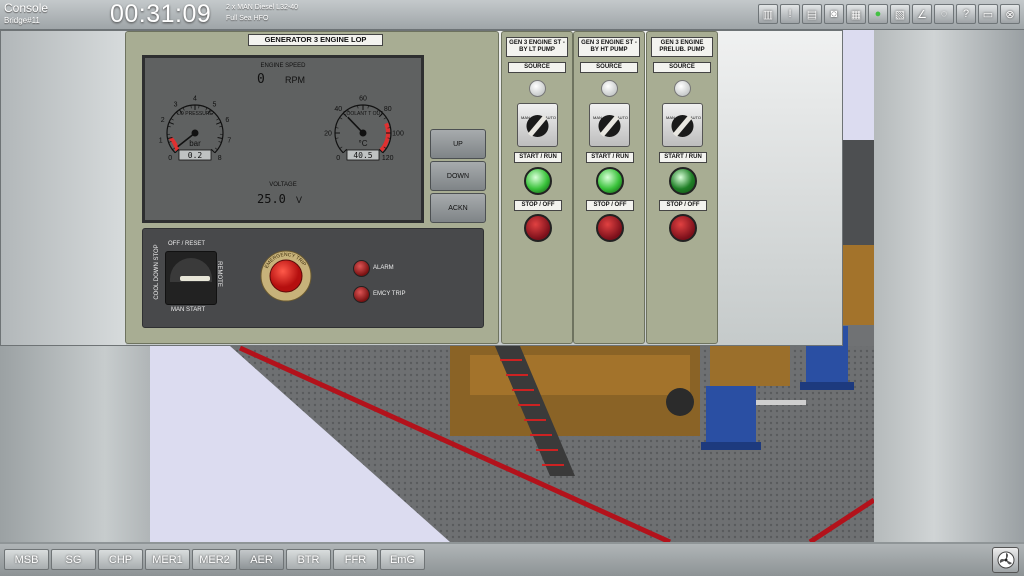 Image resolution: width=1024 pixels, height=576 pixels. What do you see at coordinates (388, 109) in the screenshot?
I see `coolant-tick-label: 80` at bounding box center [388, 109].